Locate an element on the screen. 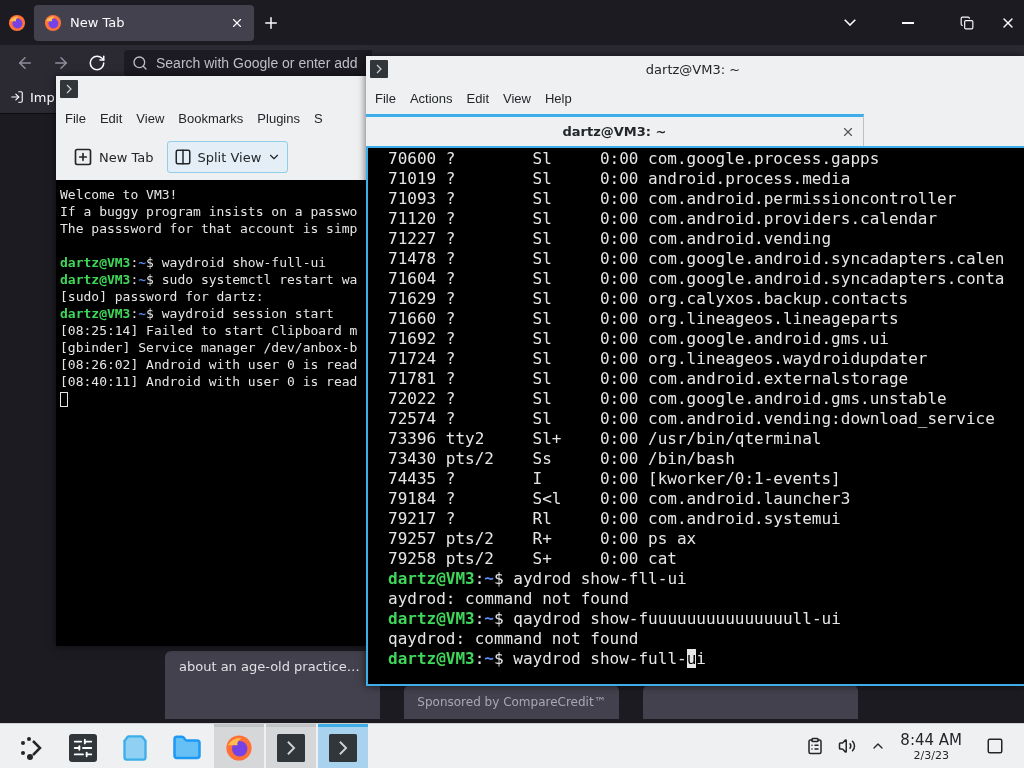  app-launcher-icon is located at coordinates (31, 747).